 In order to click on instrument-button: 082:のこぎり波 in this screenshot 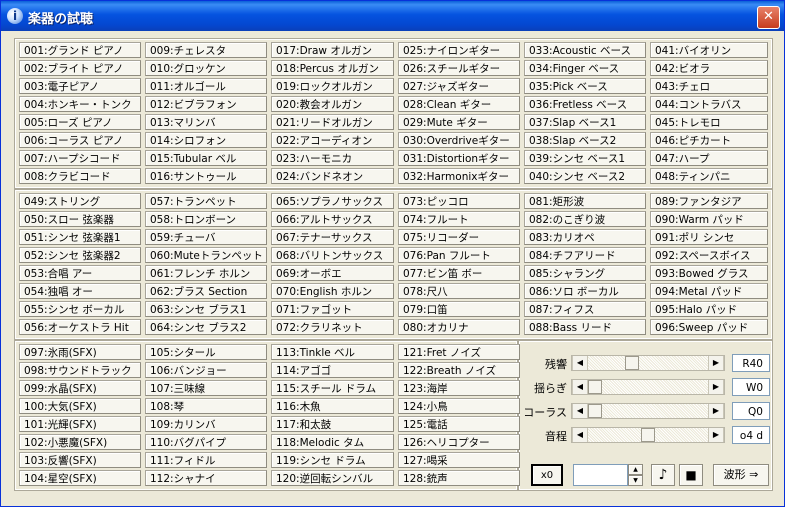, I will do `click(585, 219)`.